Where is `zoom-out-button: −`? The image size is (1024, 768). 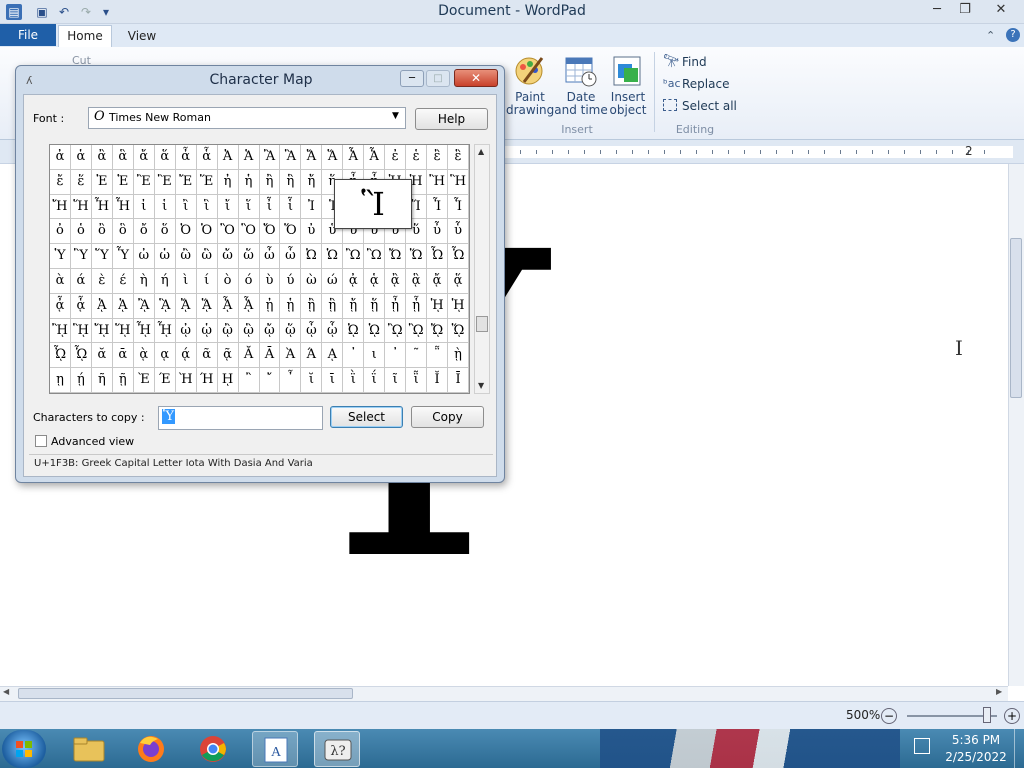
zoom-out-button: − is located at coordinates (889, 716).